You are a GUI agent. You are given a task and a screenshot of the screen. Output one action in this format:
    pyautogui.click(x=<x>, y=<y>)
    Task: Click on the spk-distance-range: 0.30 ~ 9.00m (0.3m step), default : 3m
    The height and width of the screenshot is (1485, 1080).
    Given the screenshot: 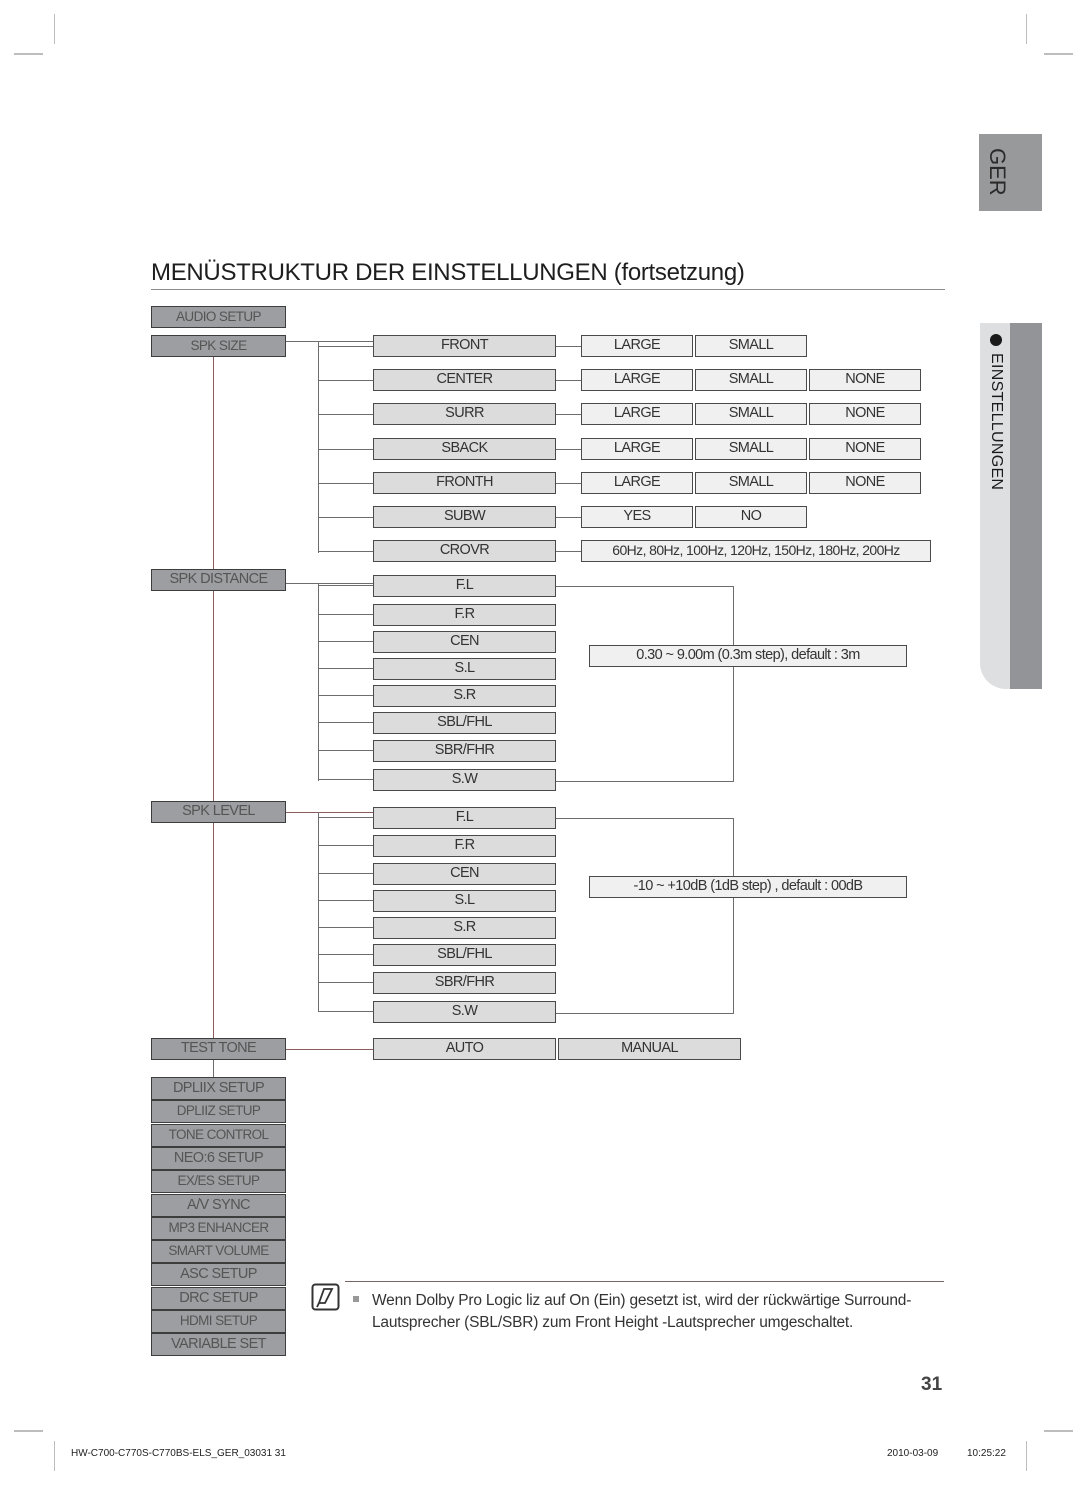 What is the action you would take?
    pyautogui.click(x=748, y=656)
    